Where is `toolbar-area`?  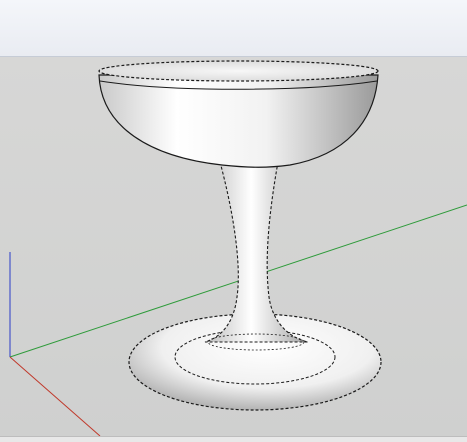
toolbar-area is located at coordinates (233, 28).